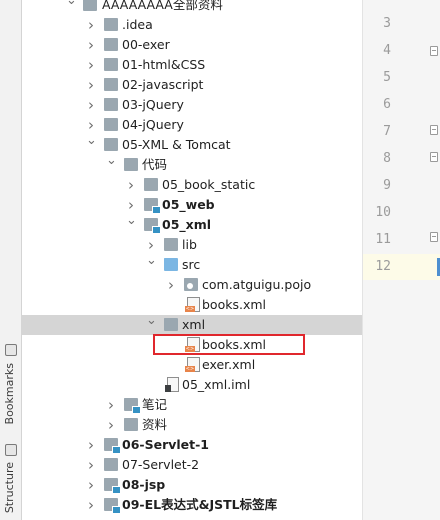 This screenshot has height=520, width=440. What do you see at coordinates (191, 85) in the screenshot?
I see `tree-item-02-javascript: 02-javascript` at bounding box center [191, 85].